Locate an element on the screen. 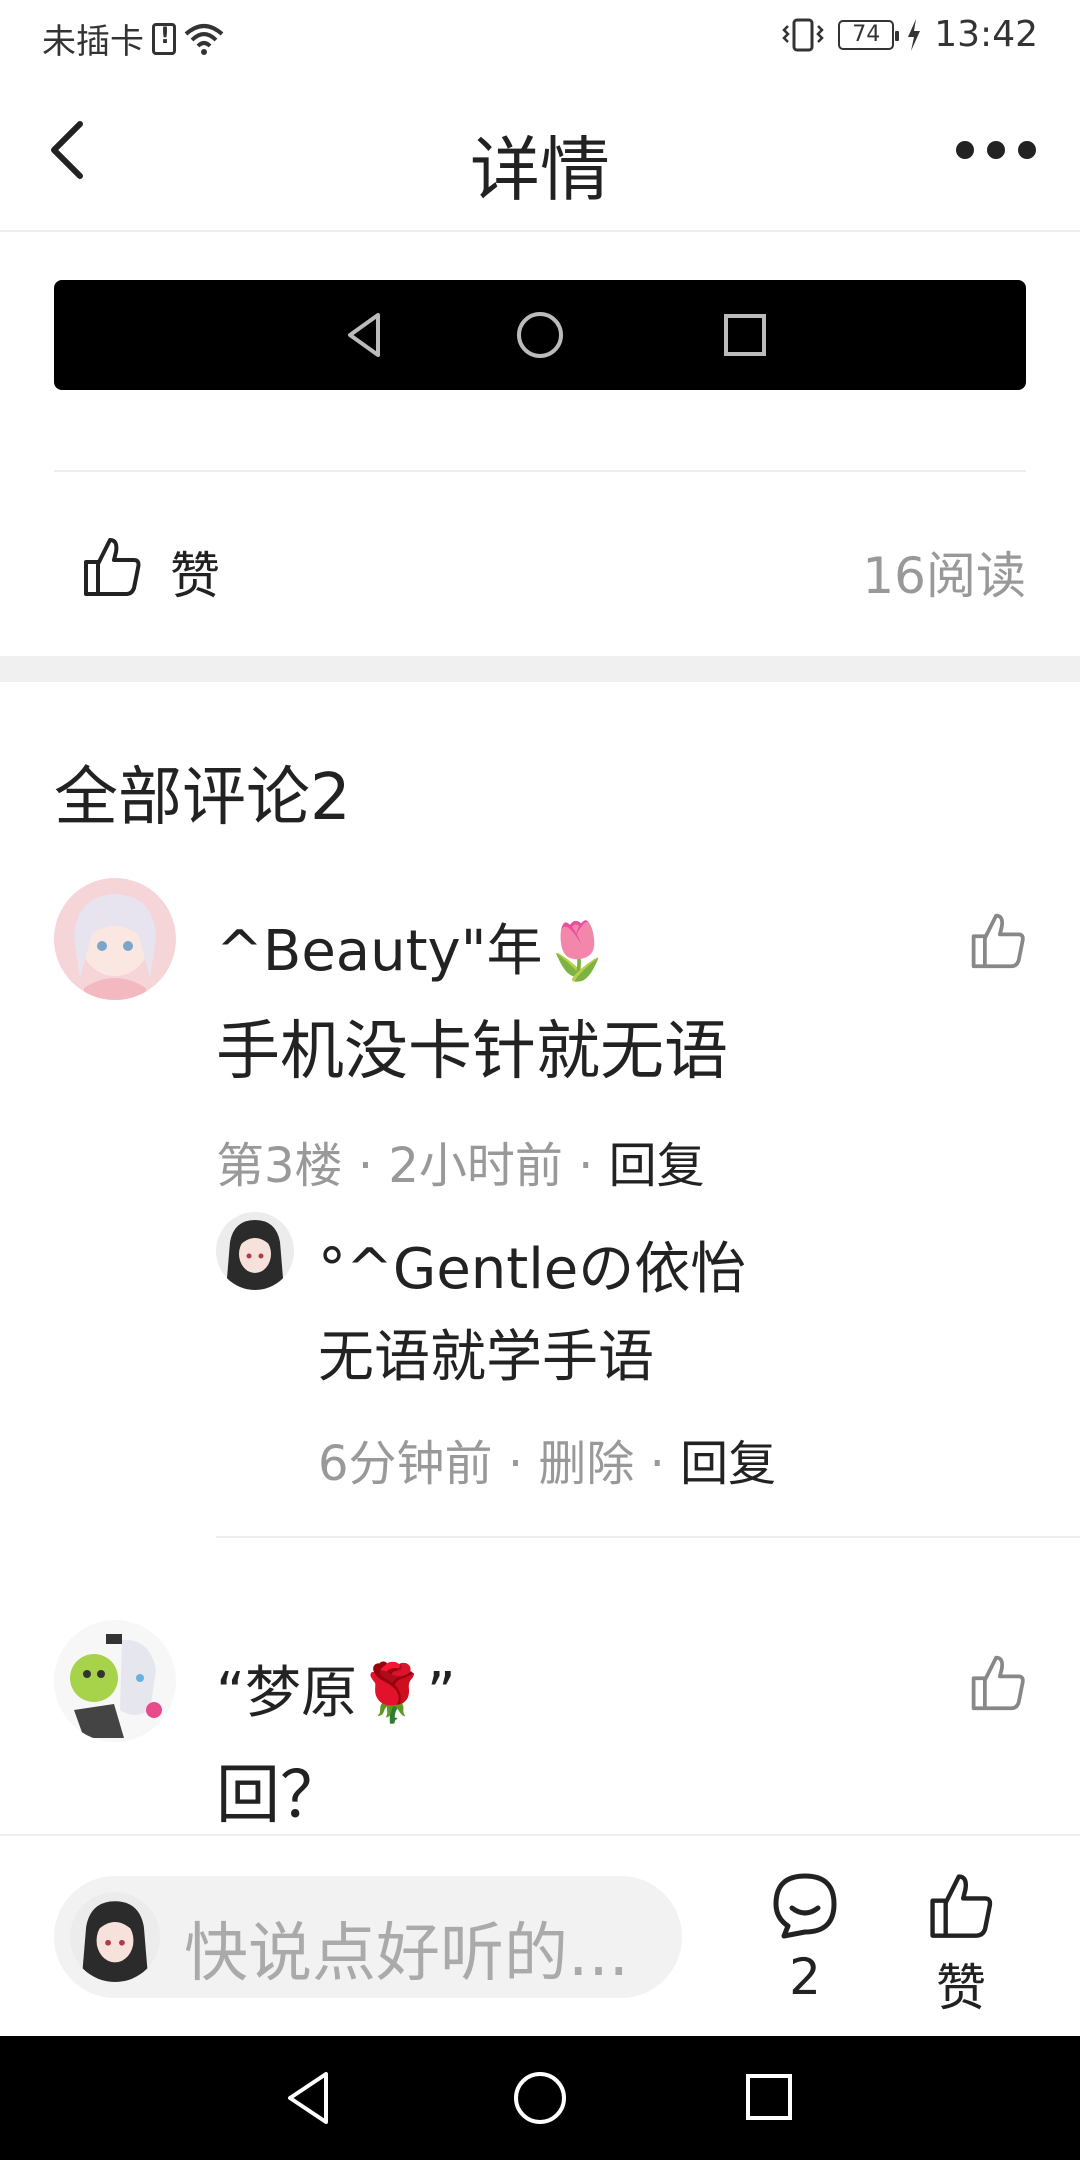 The height and width of the screenshot is (2160, 1080). post-image is located at coordinates (540, 335).